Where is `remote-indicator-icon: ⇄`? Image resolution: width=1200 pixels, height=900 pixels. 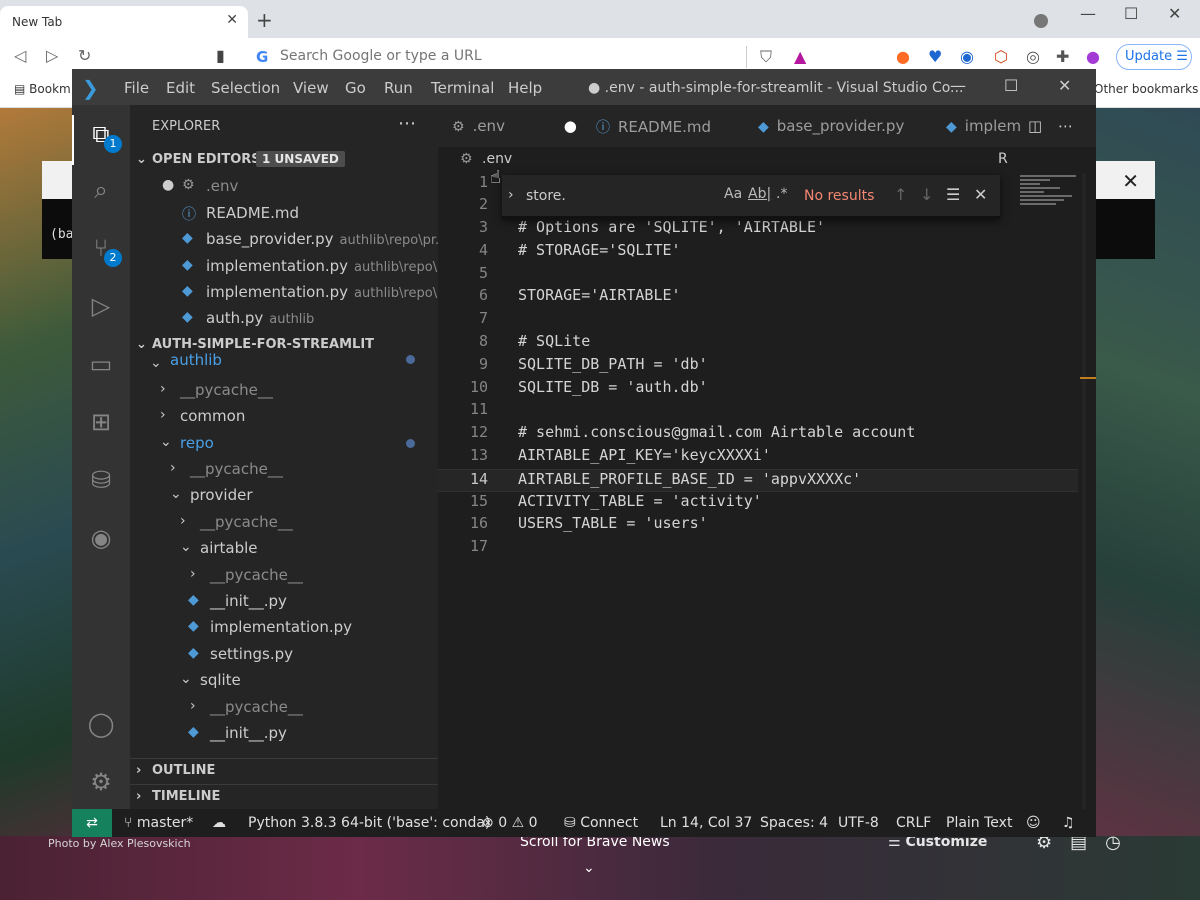 remote-indicator-icon: ⇄ is located at coordinates (92, 823).